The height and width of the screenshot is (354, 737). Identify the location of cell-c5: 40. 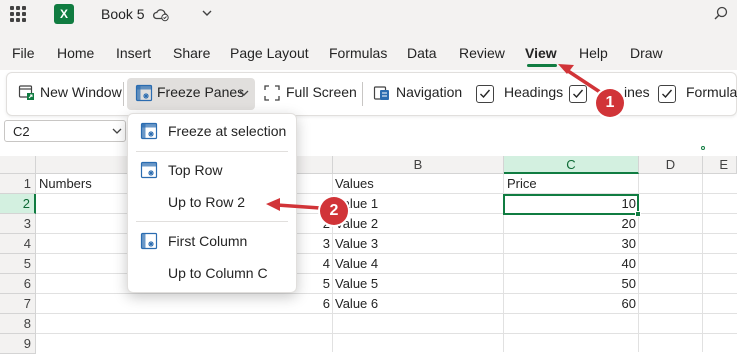
(598, 264).